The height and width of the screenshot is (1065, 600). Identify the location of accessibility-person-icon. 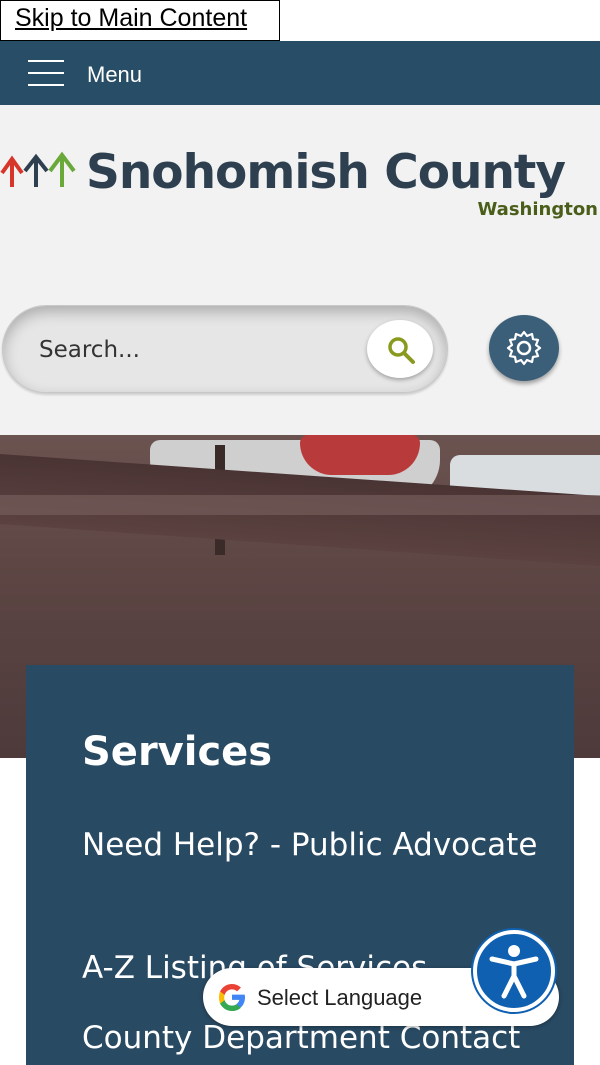
(514, 972).